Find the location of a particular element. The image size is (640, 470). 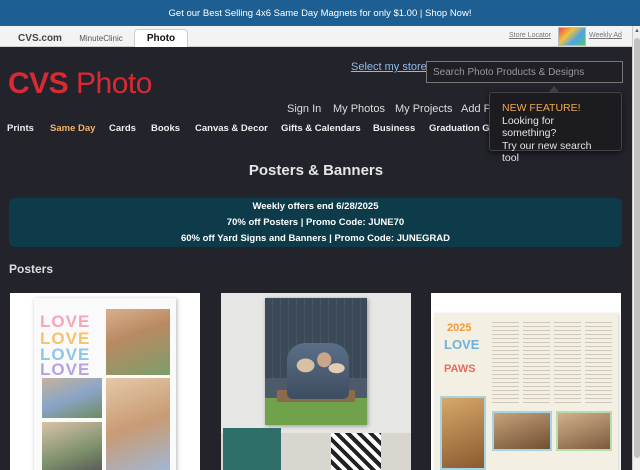

product-card-collage-poster: LOVE LOVE LOVE LOVE is located at coordinates (105, 381).